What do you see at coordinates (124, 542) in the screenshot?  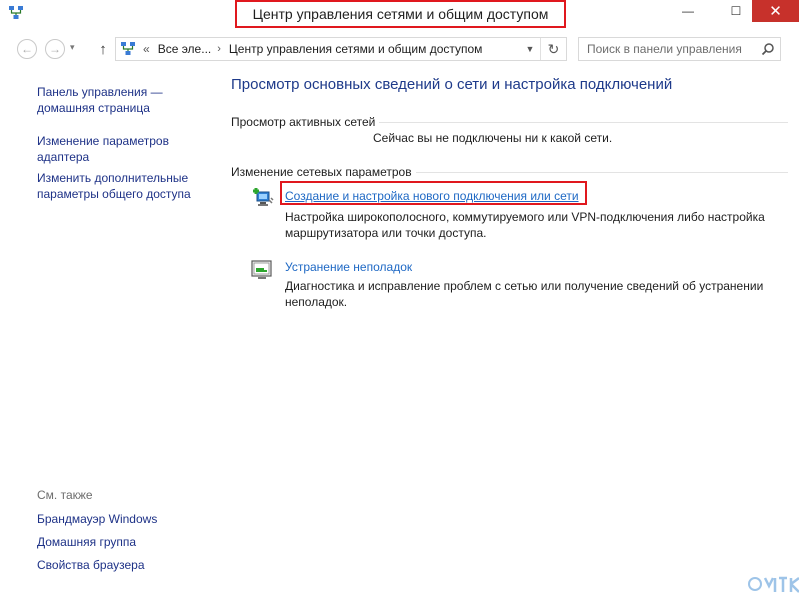 I see `sidebar-link-homegroup: Домашняя группа` at bounding box center [124, 542].